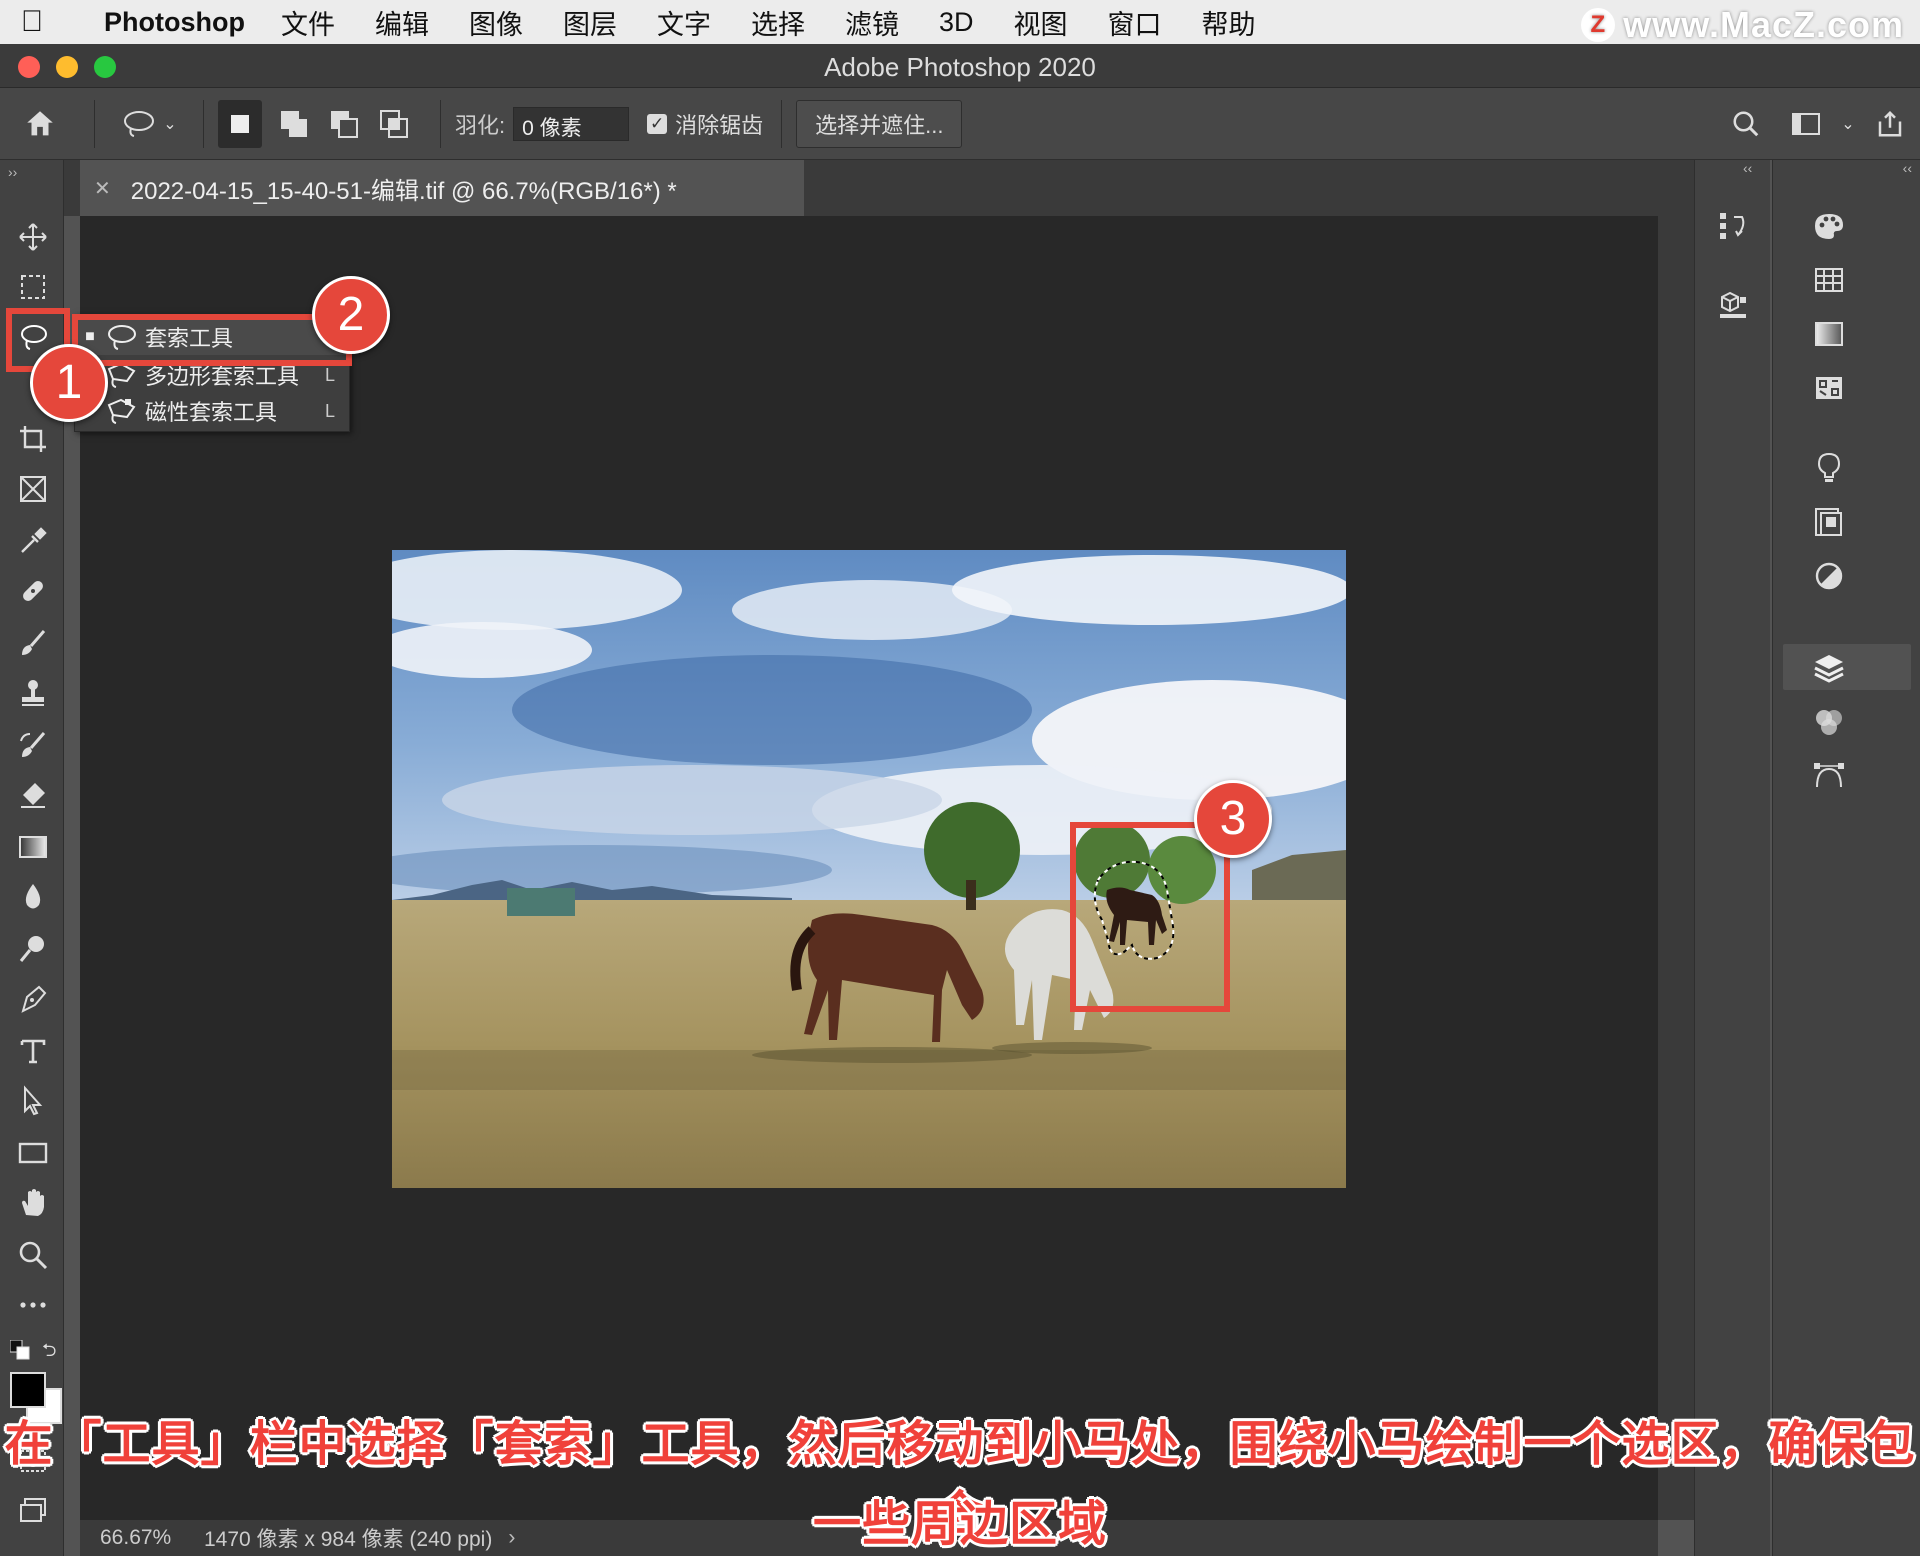 The image size is (1920, 1556). I want to click on window-titlebar: Adobe Photoshop 2020, so click(960, 66).